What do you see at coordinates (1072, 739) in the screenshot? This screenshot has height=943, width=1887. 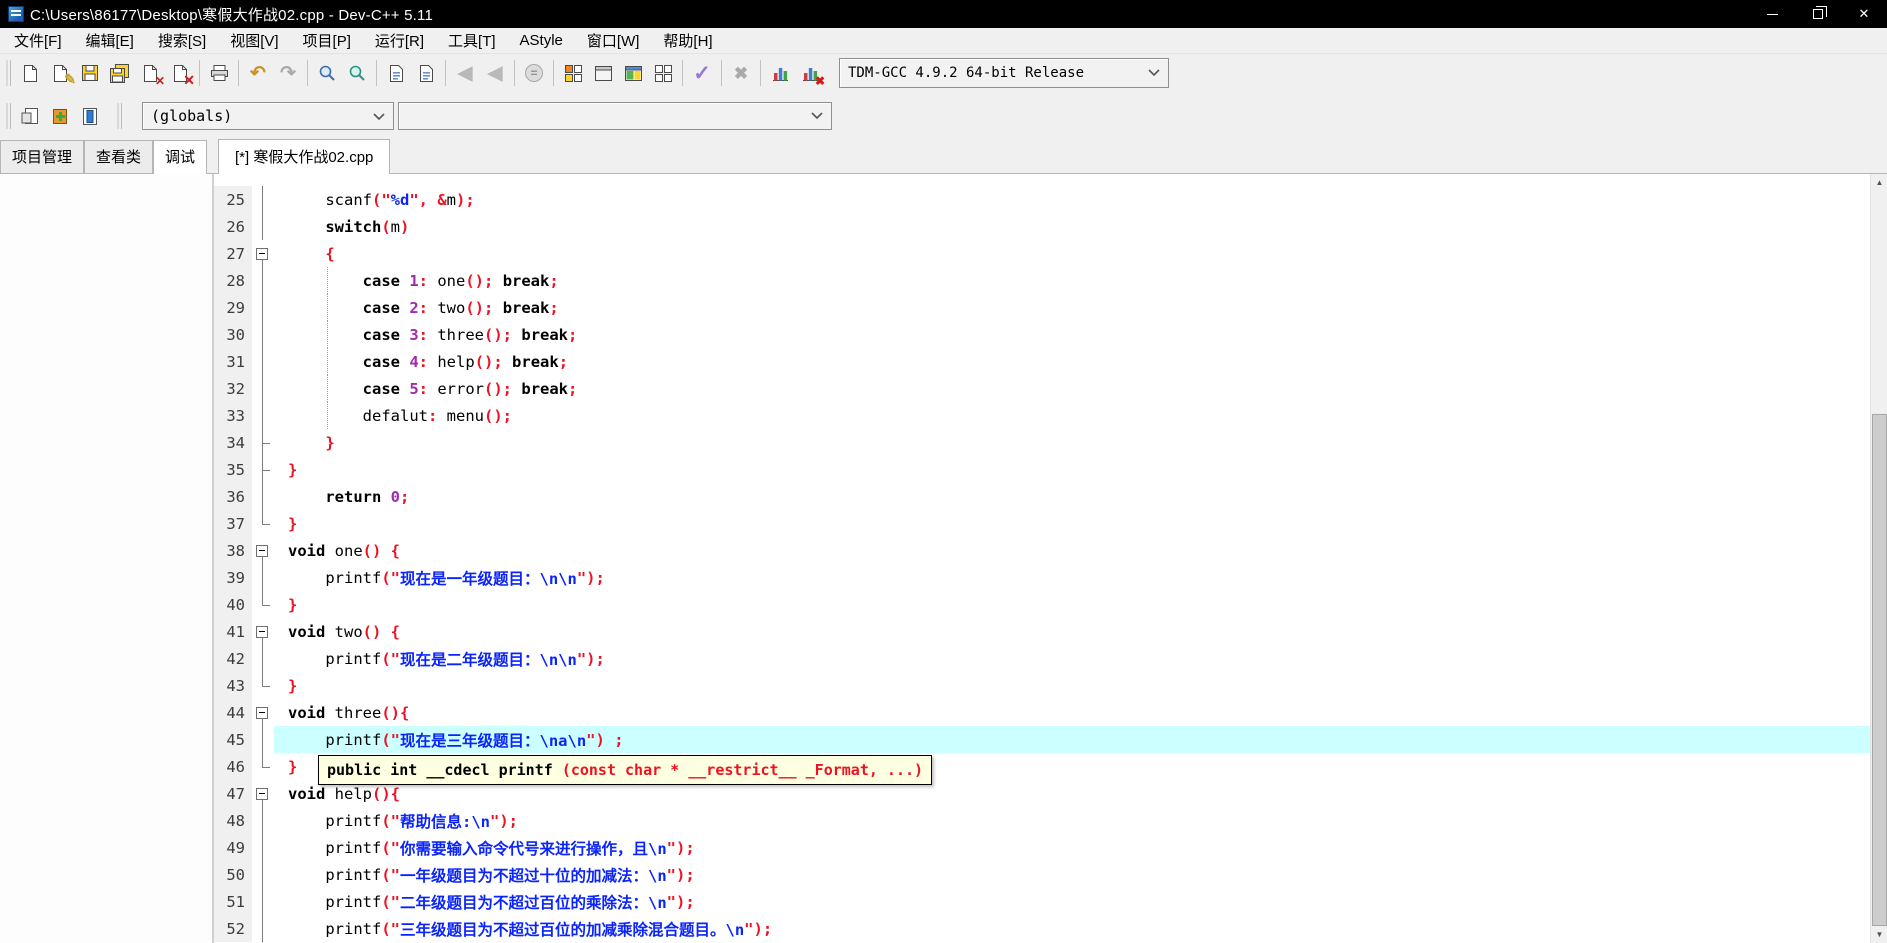 I see `code-line: printf (" 现在是三年级题目：\na\n ") ;` at bounding box center [1072, 739].